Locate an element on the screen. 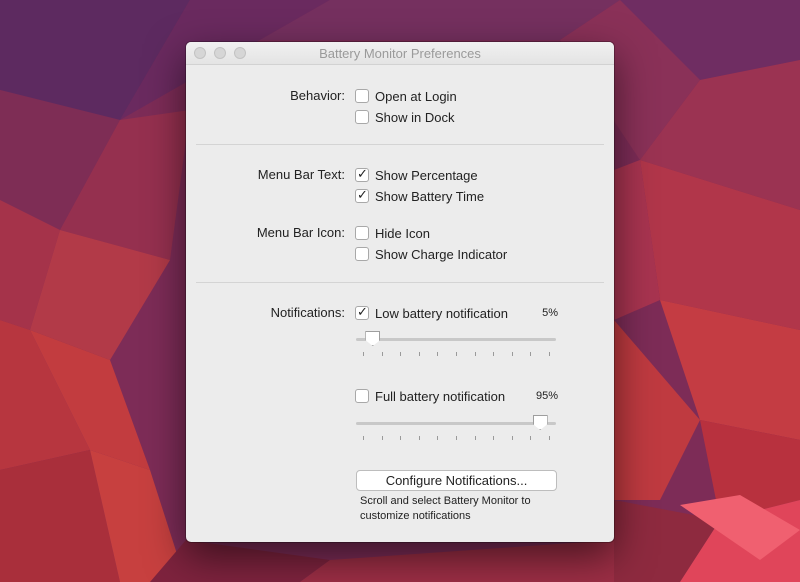  show-charge-indicator-checkbox: Show Charge Indicator is located at coordinates (431, 254).